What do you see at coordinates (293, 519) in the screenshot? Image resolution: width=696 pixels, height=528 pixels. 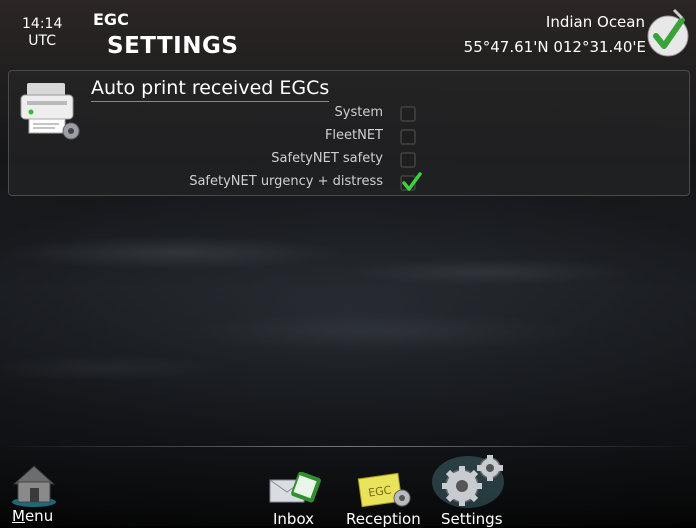 I see `tab-inbox: Inbox` at bounding box center [293, 519].